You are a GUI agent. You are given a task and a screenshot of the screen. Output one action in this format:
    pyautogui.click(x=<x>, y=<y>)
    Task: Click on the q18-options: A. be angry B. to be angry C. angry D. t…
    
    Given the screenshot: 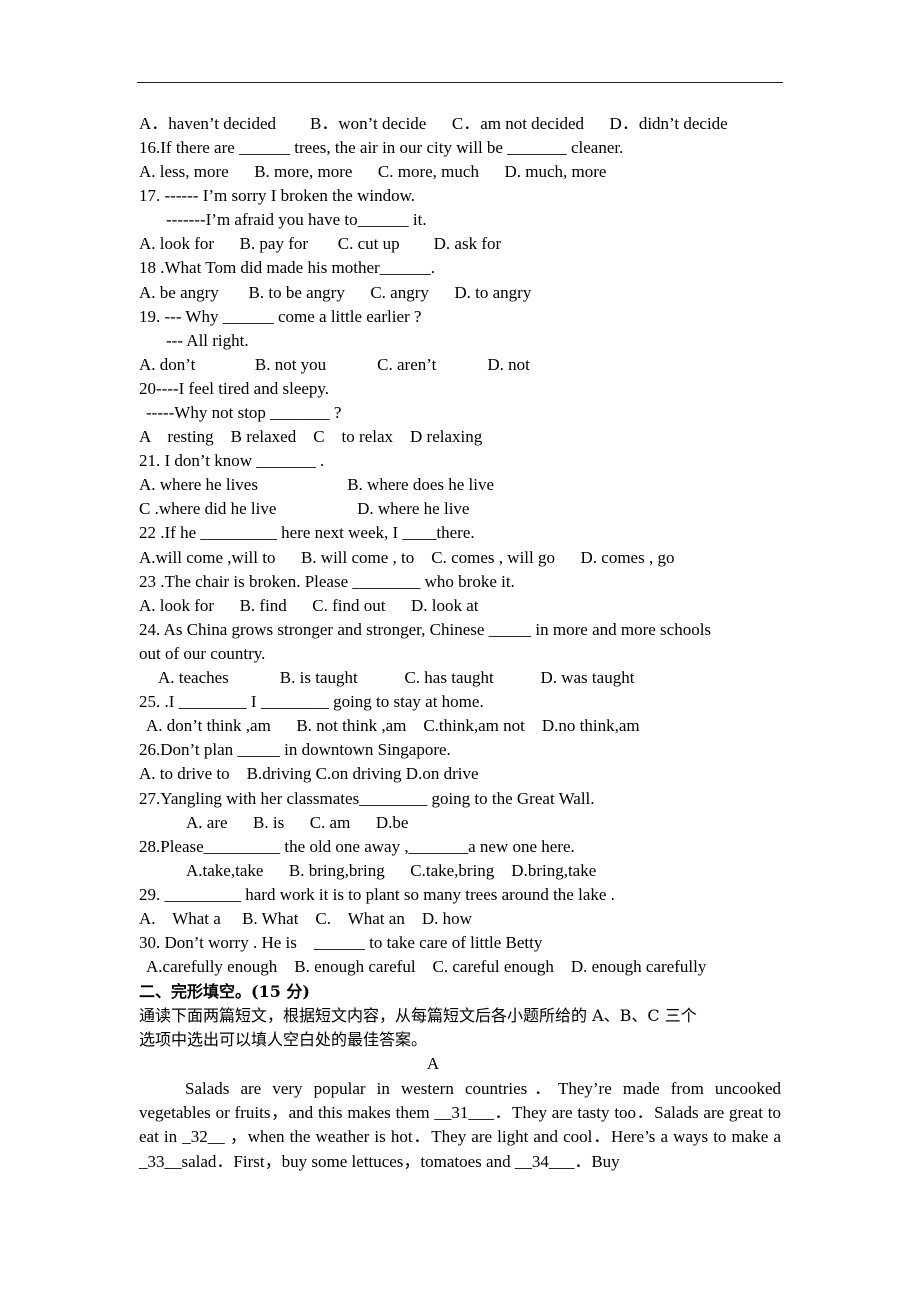 What is the action you would take?
    pyautogui.click(x=335, y=292)
    